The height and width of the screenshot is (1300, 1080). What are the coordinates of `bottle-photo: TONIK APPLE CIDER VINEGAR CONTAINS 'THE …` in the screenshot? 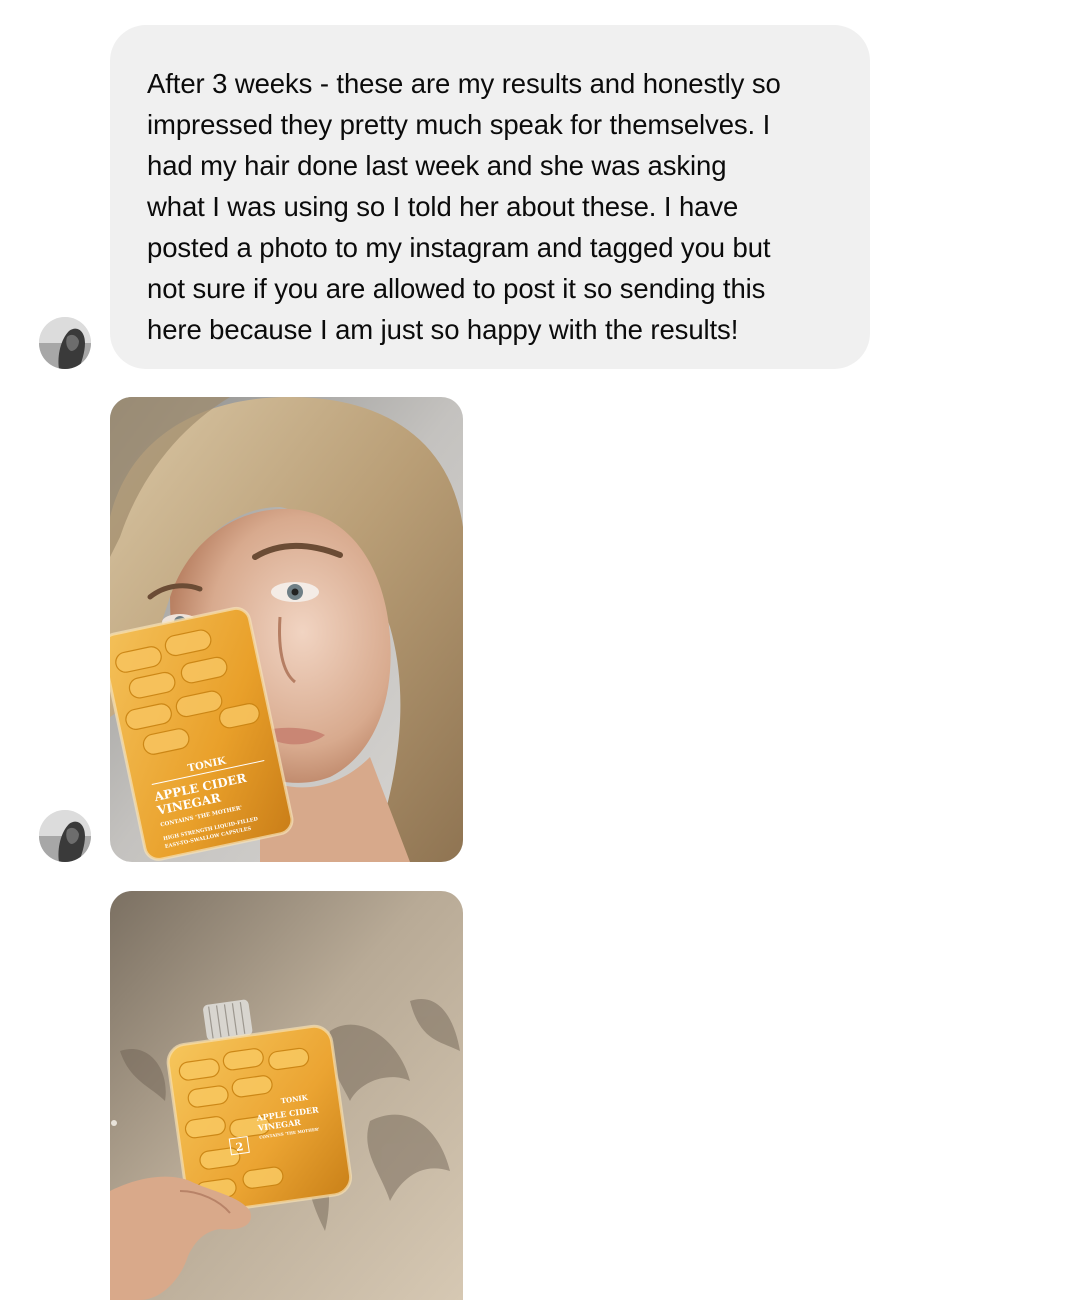 It's located at (286, 1095).